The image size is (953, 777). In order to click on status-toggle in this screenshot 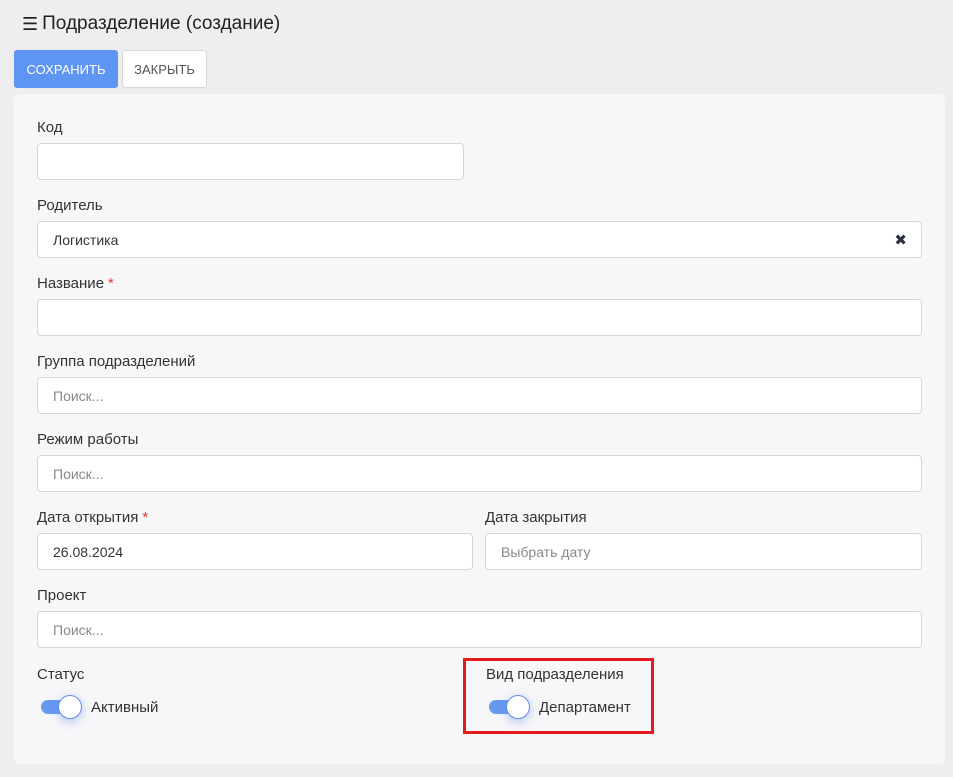, I will do `click(61, 707)`.